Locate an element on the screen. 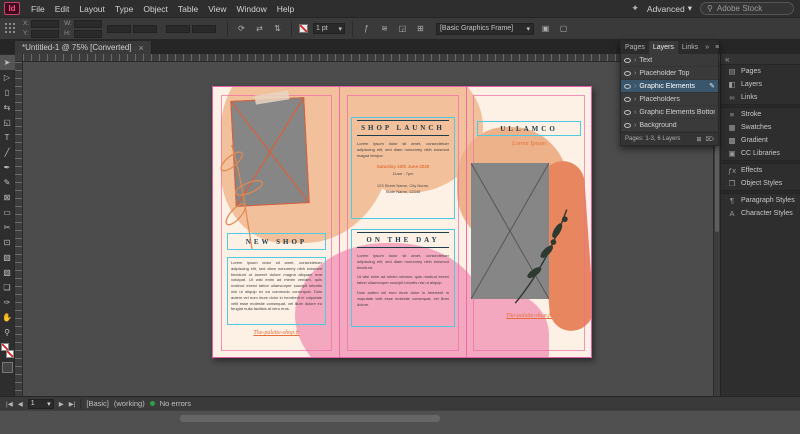  expand-panels-icon: « is located at coordinates (727, 59).